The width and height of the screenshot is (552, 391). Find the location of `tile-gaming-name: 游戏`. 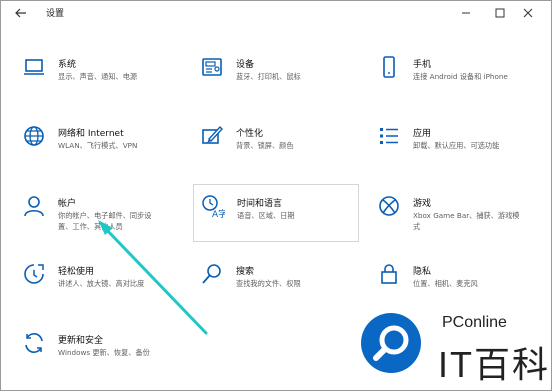

tile-gaming-name: 游戏 is located at coordinates (422, 204).